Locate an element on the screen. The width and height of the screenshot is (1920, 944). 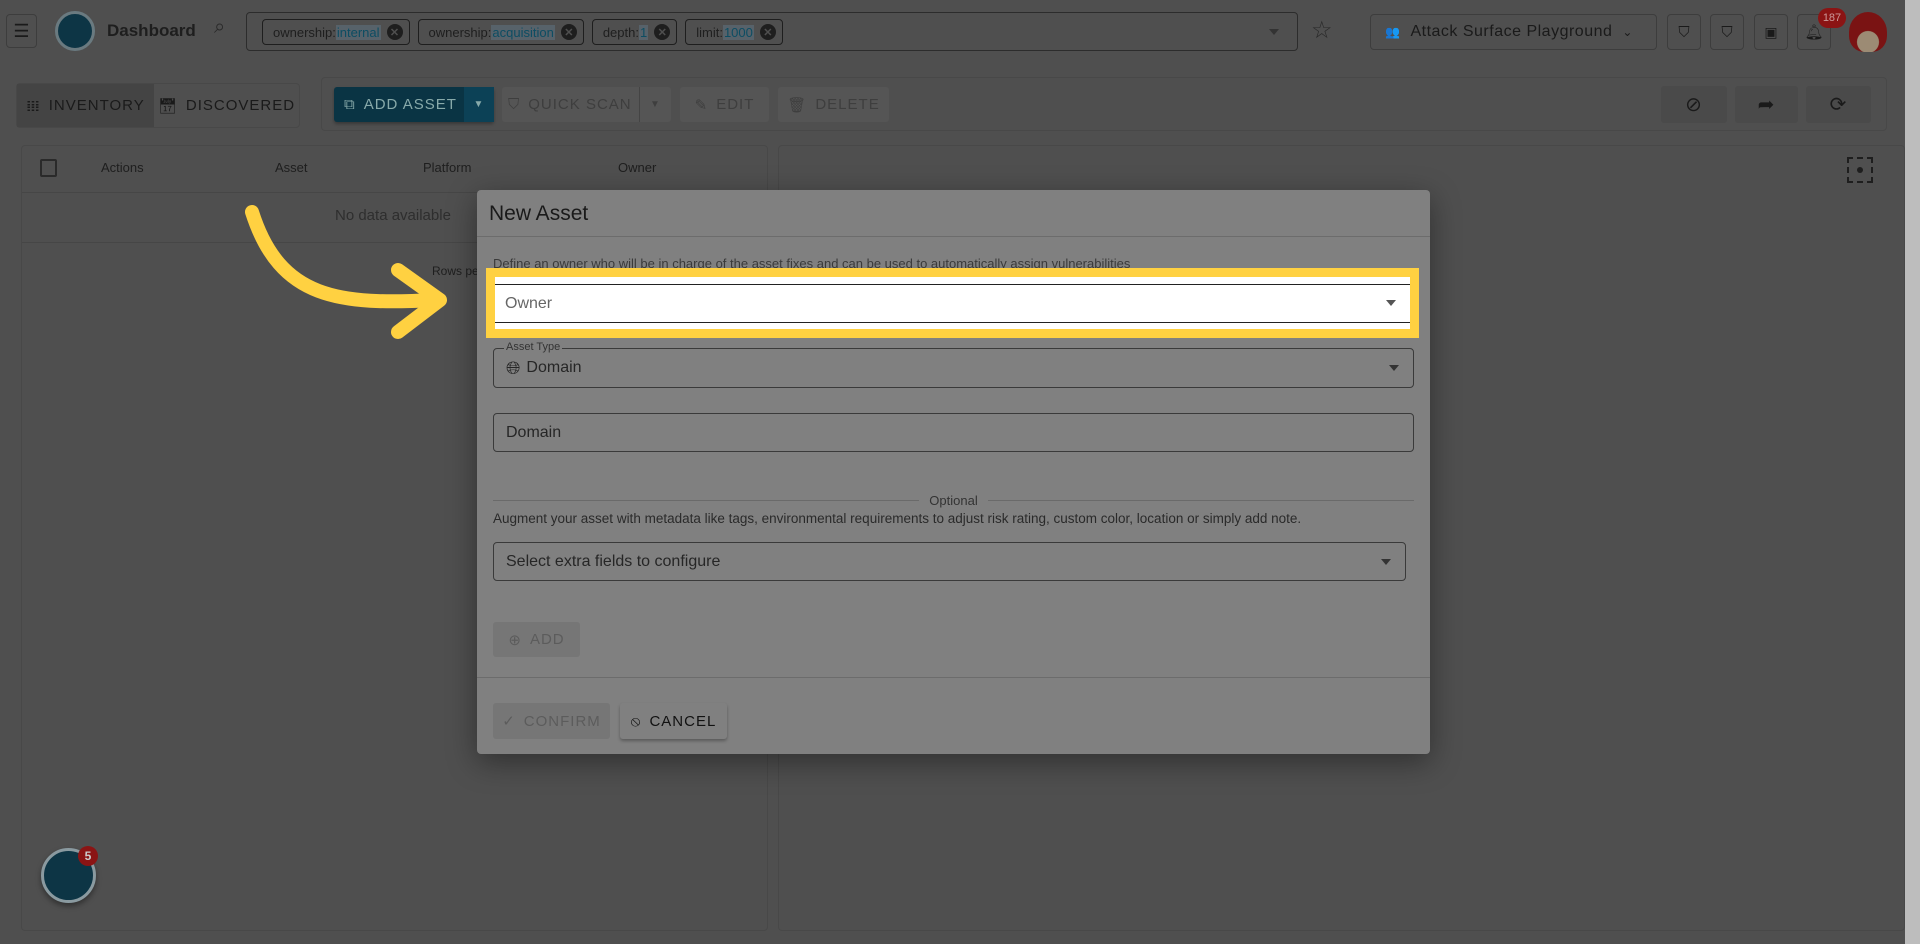
workspace-name: Attack Surface Playground is located at coordinates (1511, 31).